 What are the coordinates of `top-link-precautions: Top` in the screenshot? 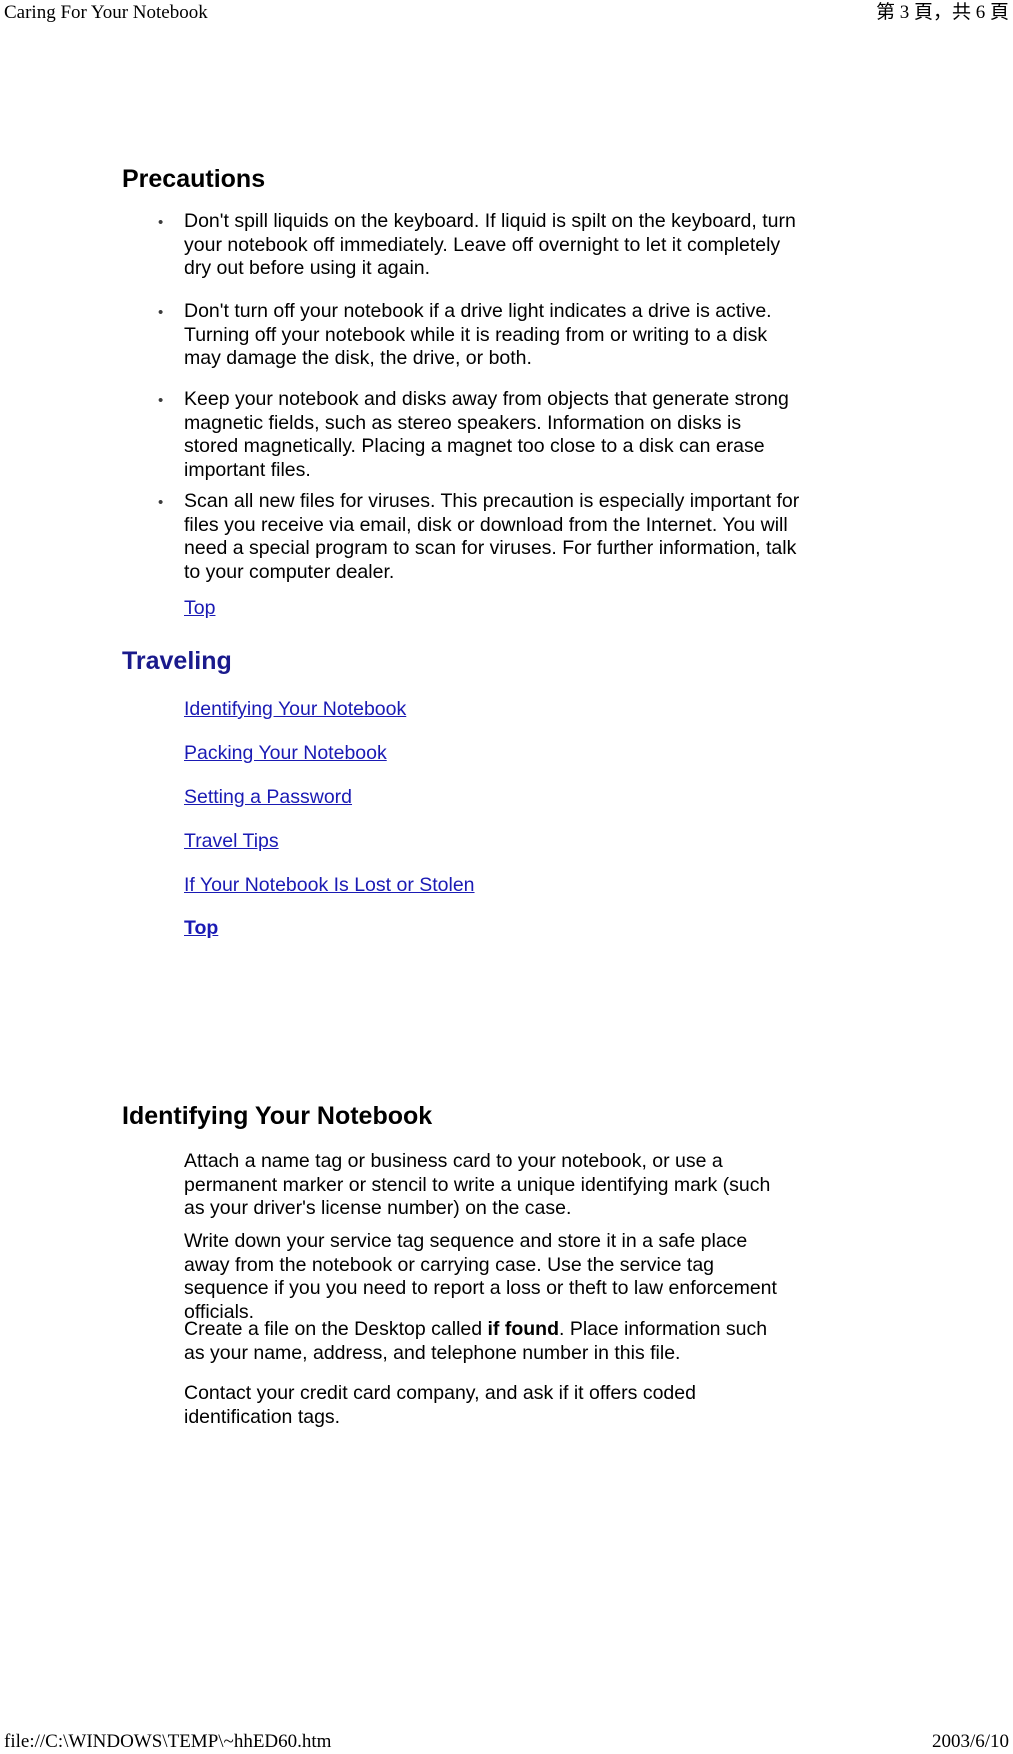 It's located at (199, 609).